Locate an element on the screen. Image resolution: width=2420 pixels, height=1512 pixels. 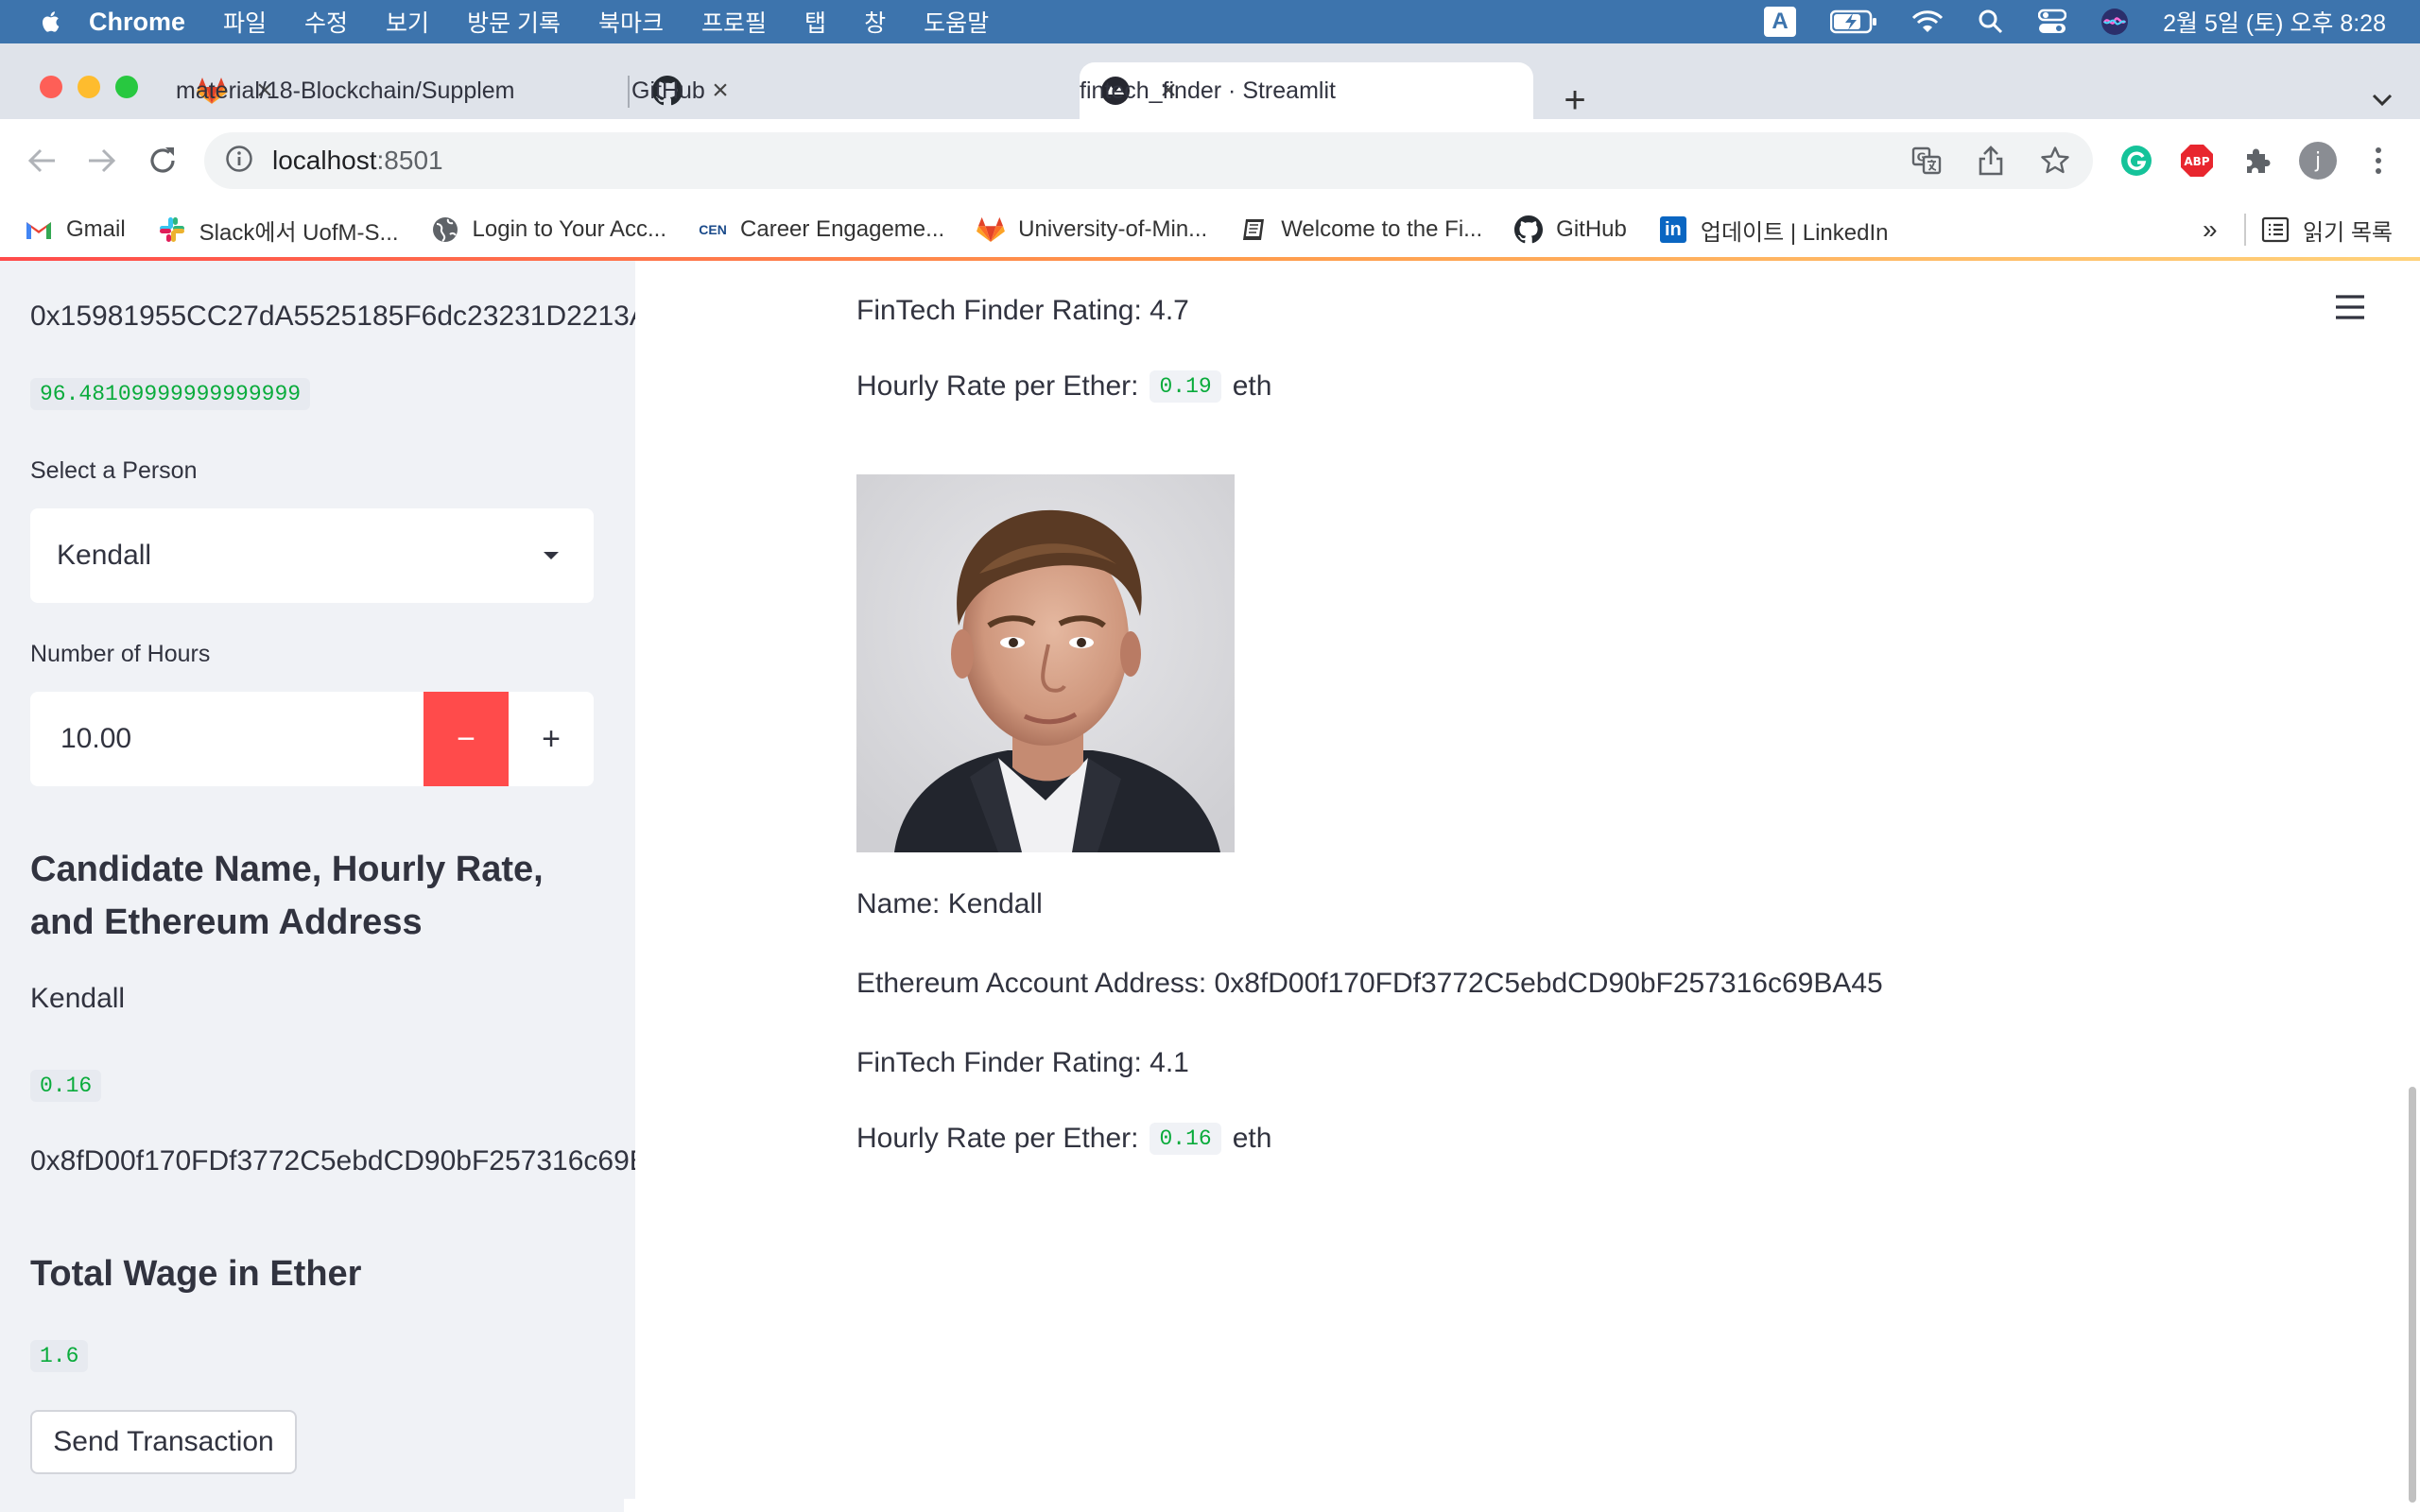
hourly-rate-label: Hourly Rate per Ether: is located at coordinates (998, 386).